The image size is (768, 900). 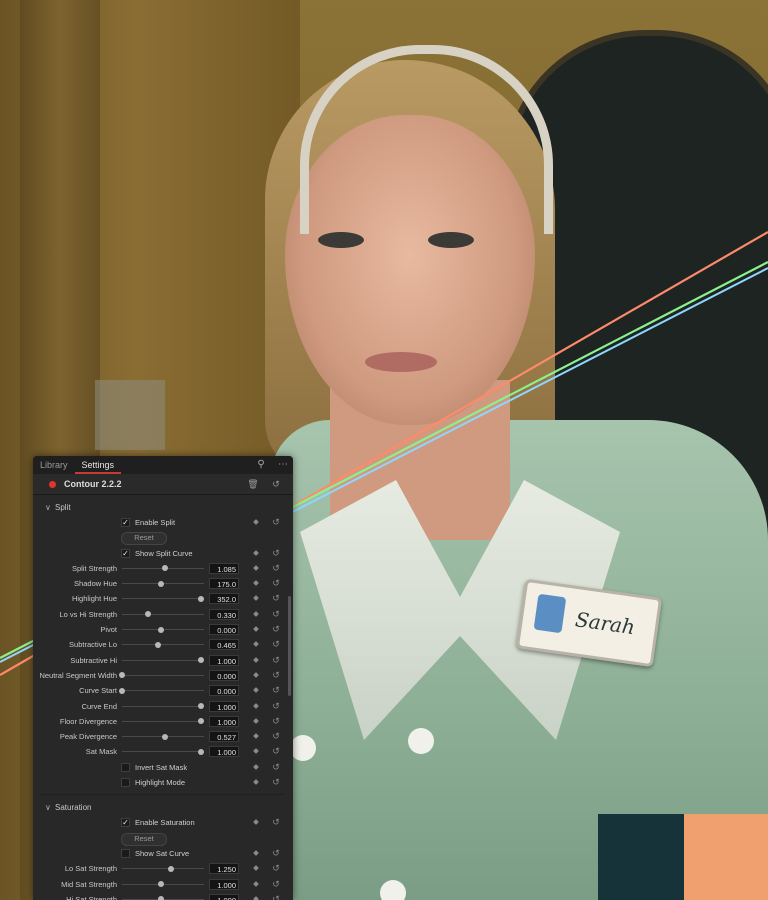 What do you see at coordinates (163, 507) in the screenshot?
I see `section-split: ∨ Split` at bounding box center [163, 507].